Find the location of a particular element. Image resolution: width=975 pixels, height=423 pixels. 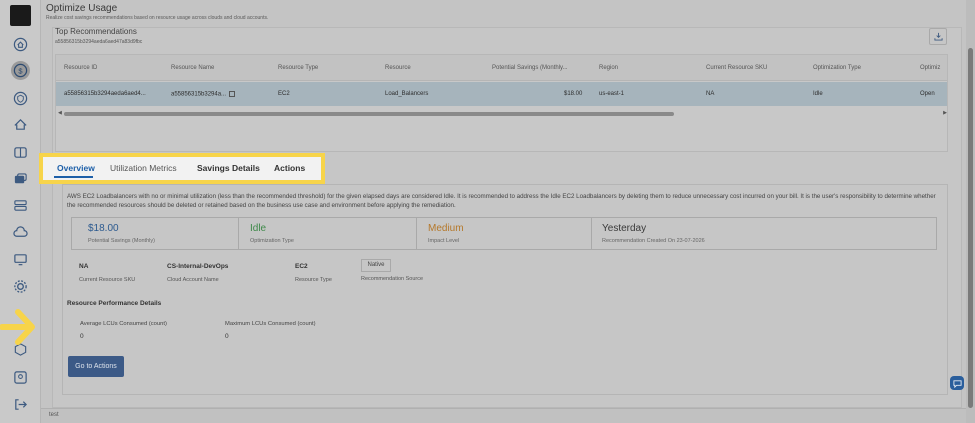

user-icon is located at coordinates (20, 377).